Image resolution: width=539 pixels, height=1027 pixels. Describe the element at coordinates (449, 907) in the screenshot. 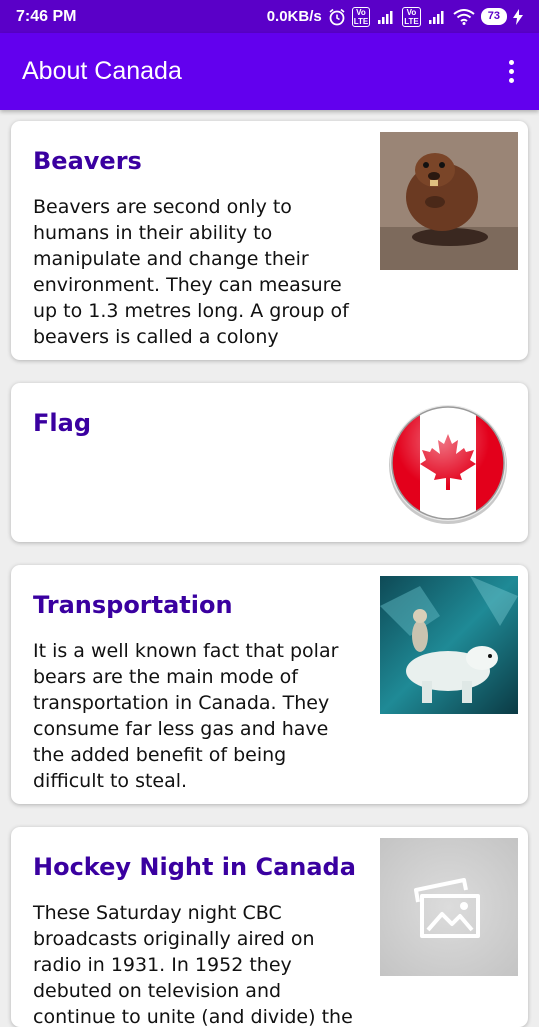

I see `image-placeholder-icon` at that location.